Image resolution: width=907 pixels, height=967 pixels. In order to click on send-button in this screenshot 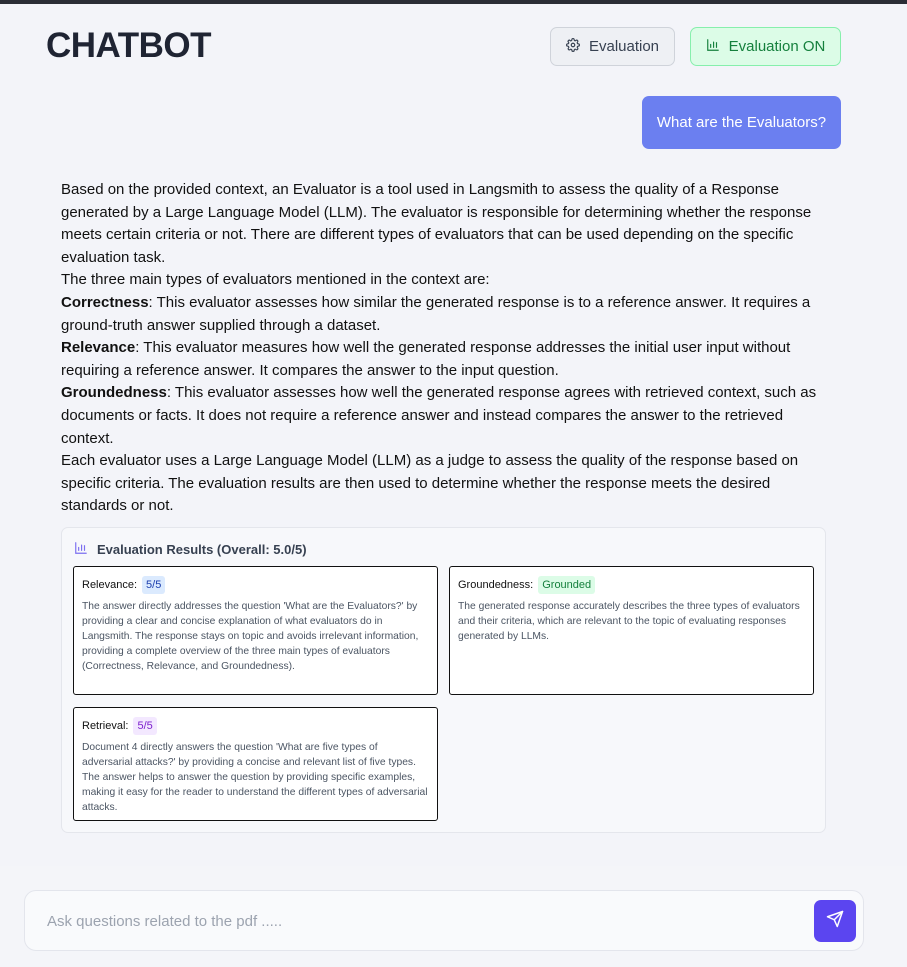, I will do `click(835, 921)`.